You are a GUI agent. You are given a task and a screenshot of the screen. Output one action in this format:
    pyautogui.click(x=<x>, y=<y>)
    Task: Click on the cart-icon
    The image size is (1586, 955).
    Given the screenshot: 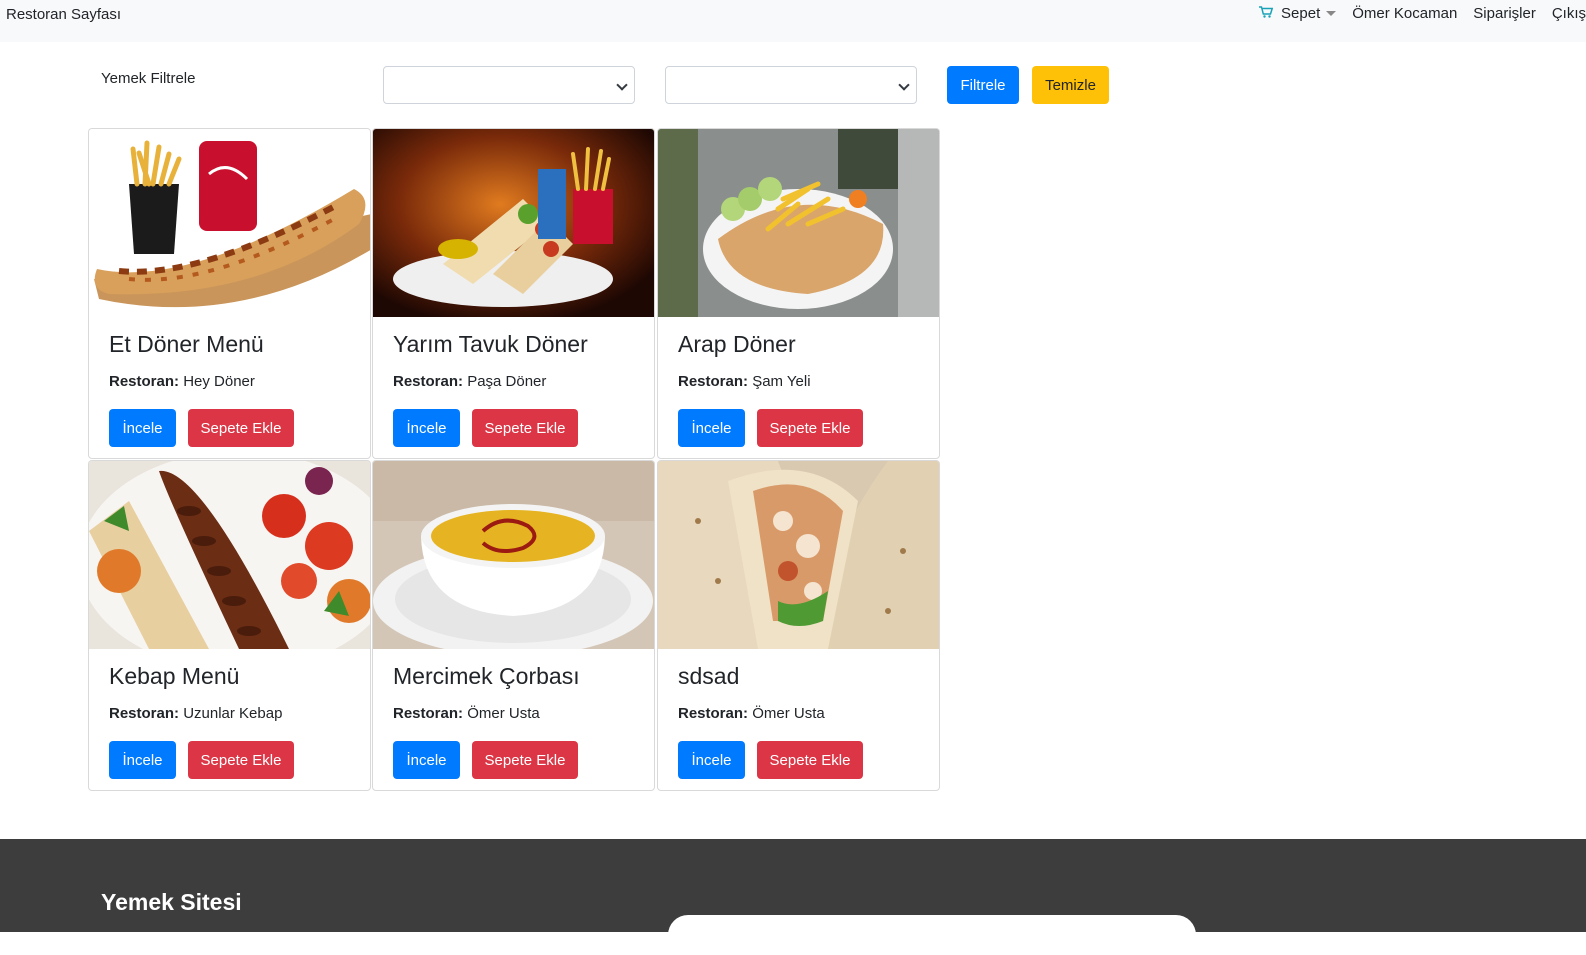 What is the action you would take?
    pyautogui.click(x=1270, y=13)
    